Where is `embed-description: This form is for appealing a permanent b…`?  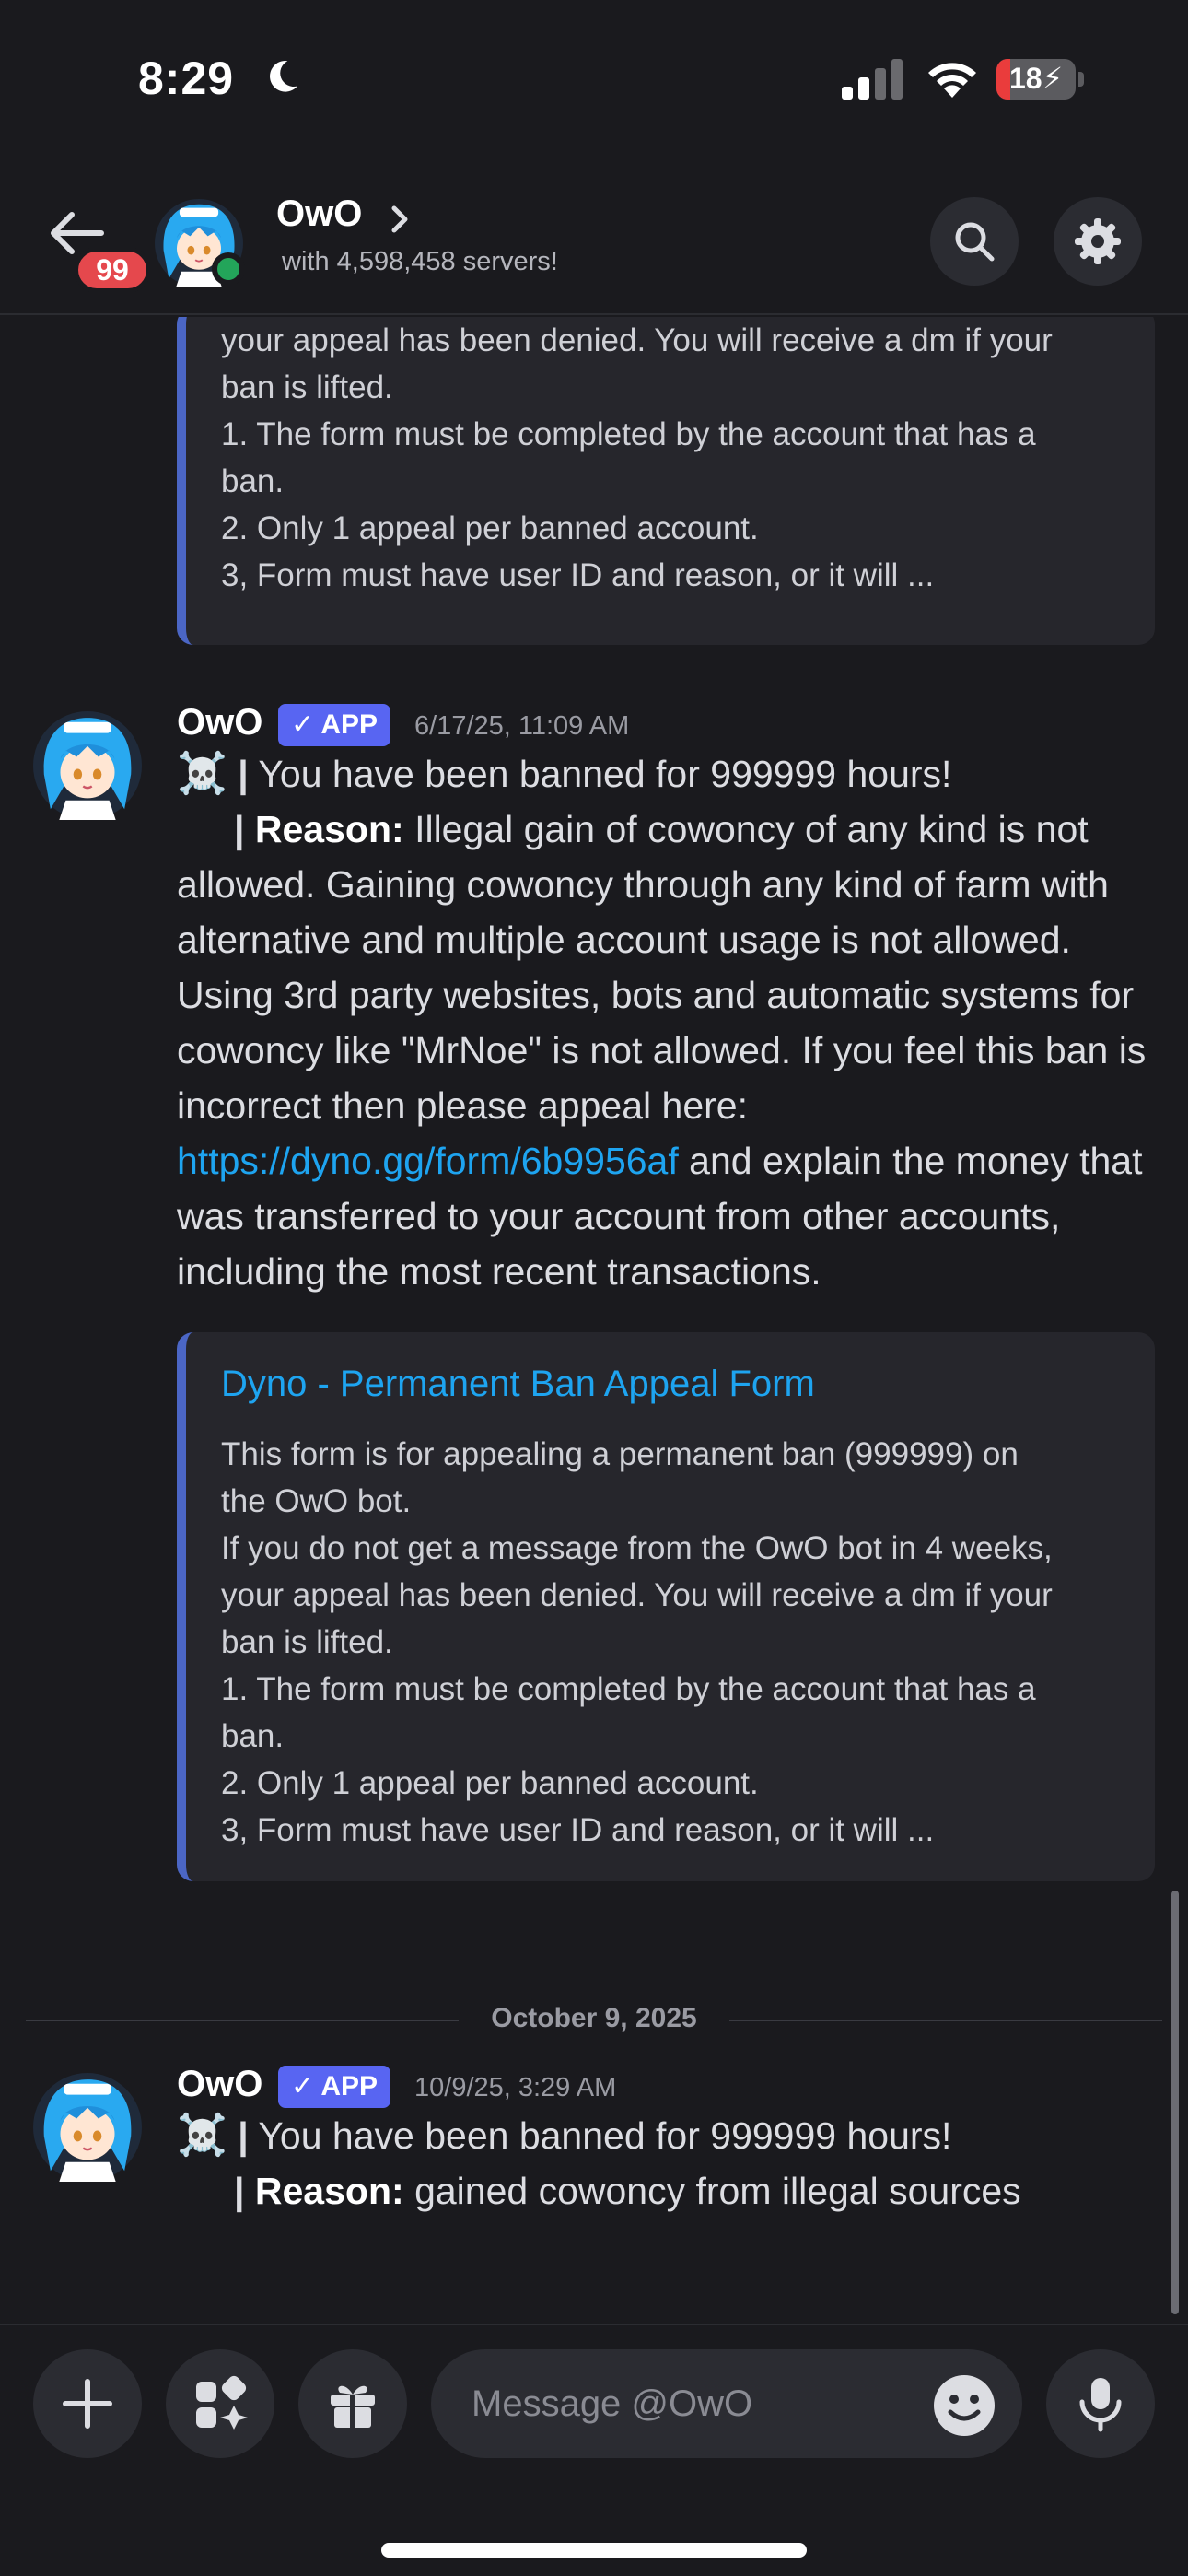 embed-description: This form is for appealing a permanent b… is located at coordinates (637, 1642).